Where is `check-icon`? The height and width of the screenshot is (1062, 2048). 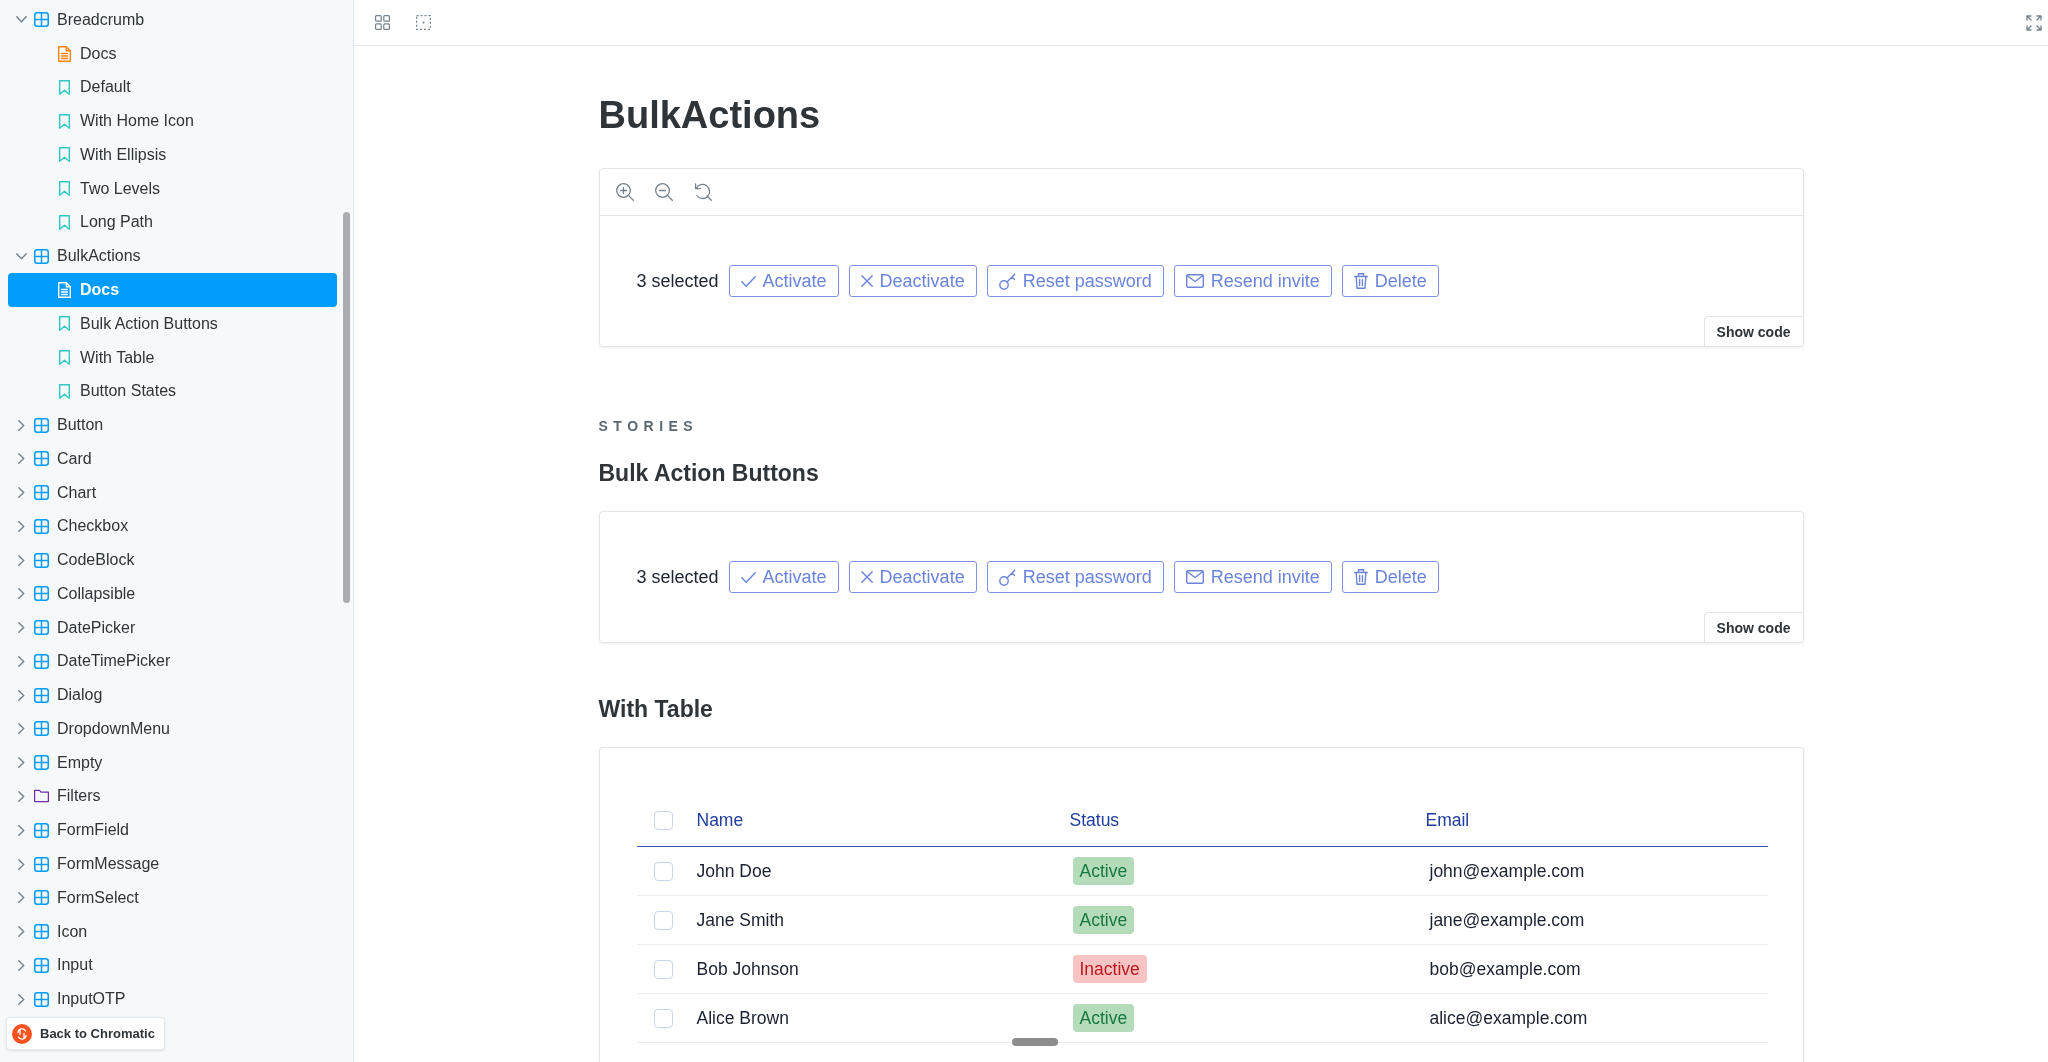
check-icon is located at coordinates (748, 577).